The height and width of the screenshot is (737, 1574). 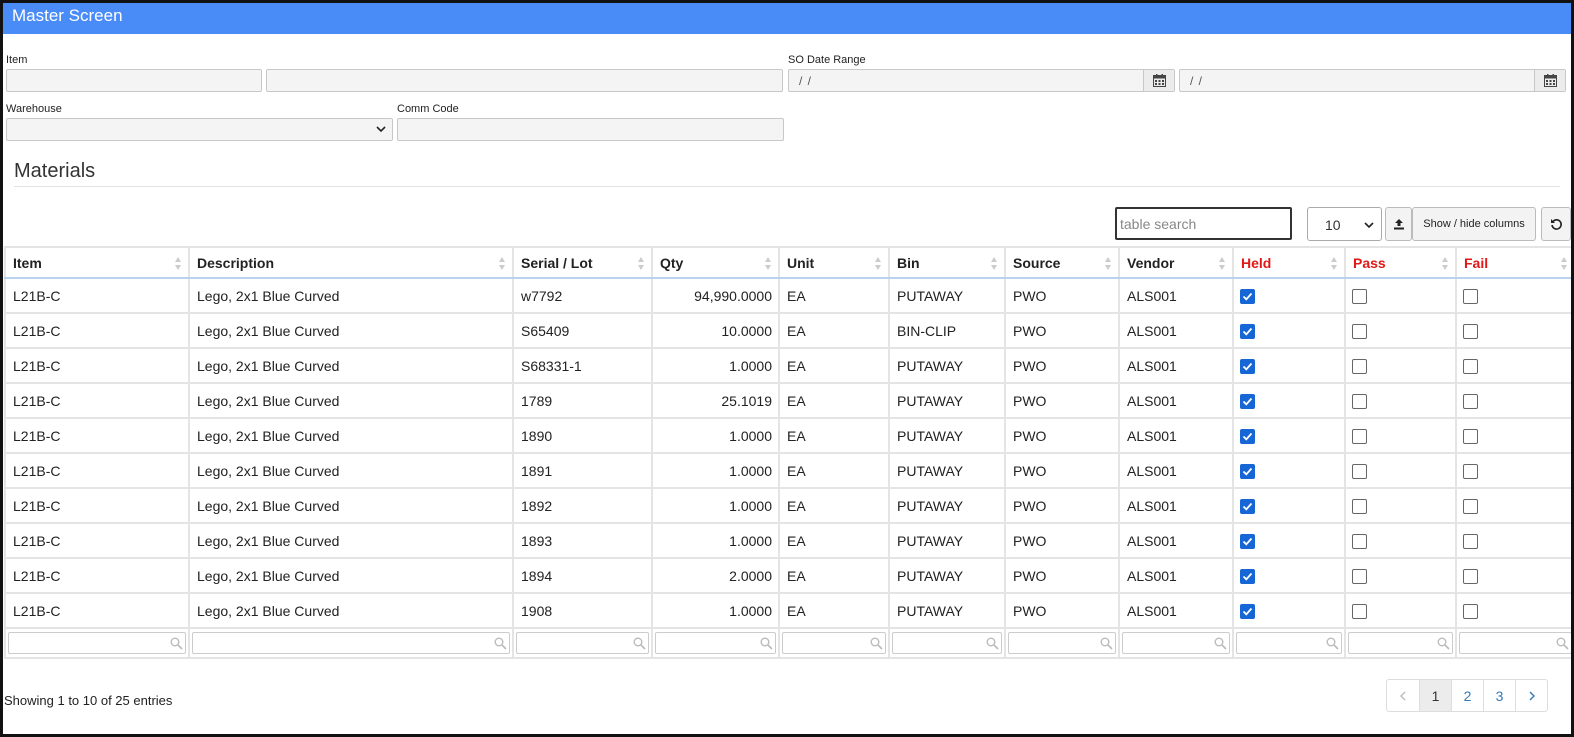 I want to click on column-filter-bin, so click(x=947, y=643).